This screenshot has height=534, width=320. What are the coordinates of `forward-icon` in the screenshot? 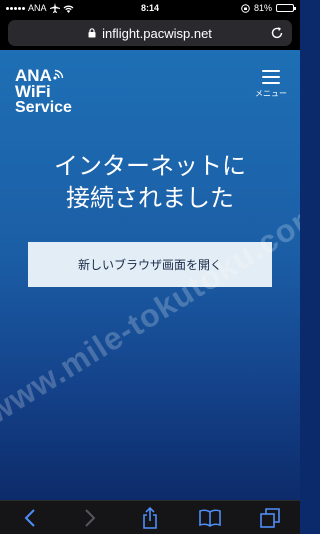 It's located at (90, 517).